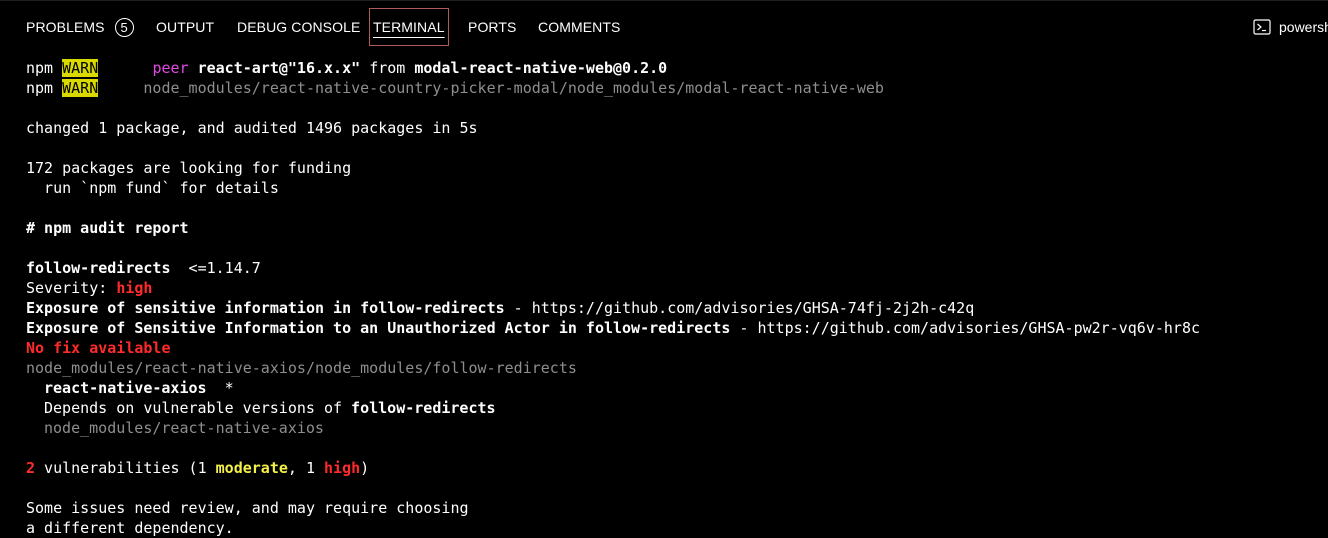 The image size is (1328, 538). I want to click on terminal-line-package: follow-redirects <=1.14.7, so click(143, 268).